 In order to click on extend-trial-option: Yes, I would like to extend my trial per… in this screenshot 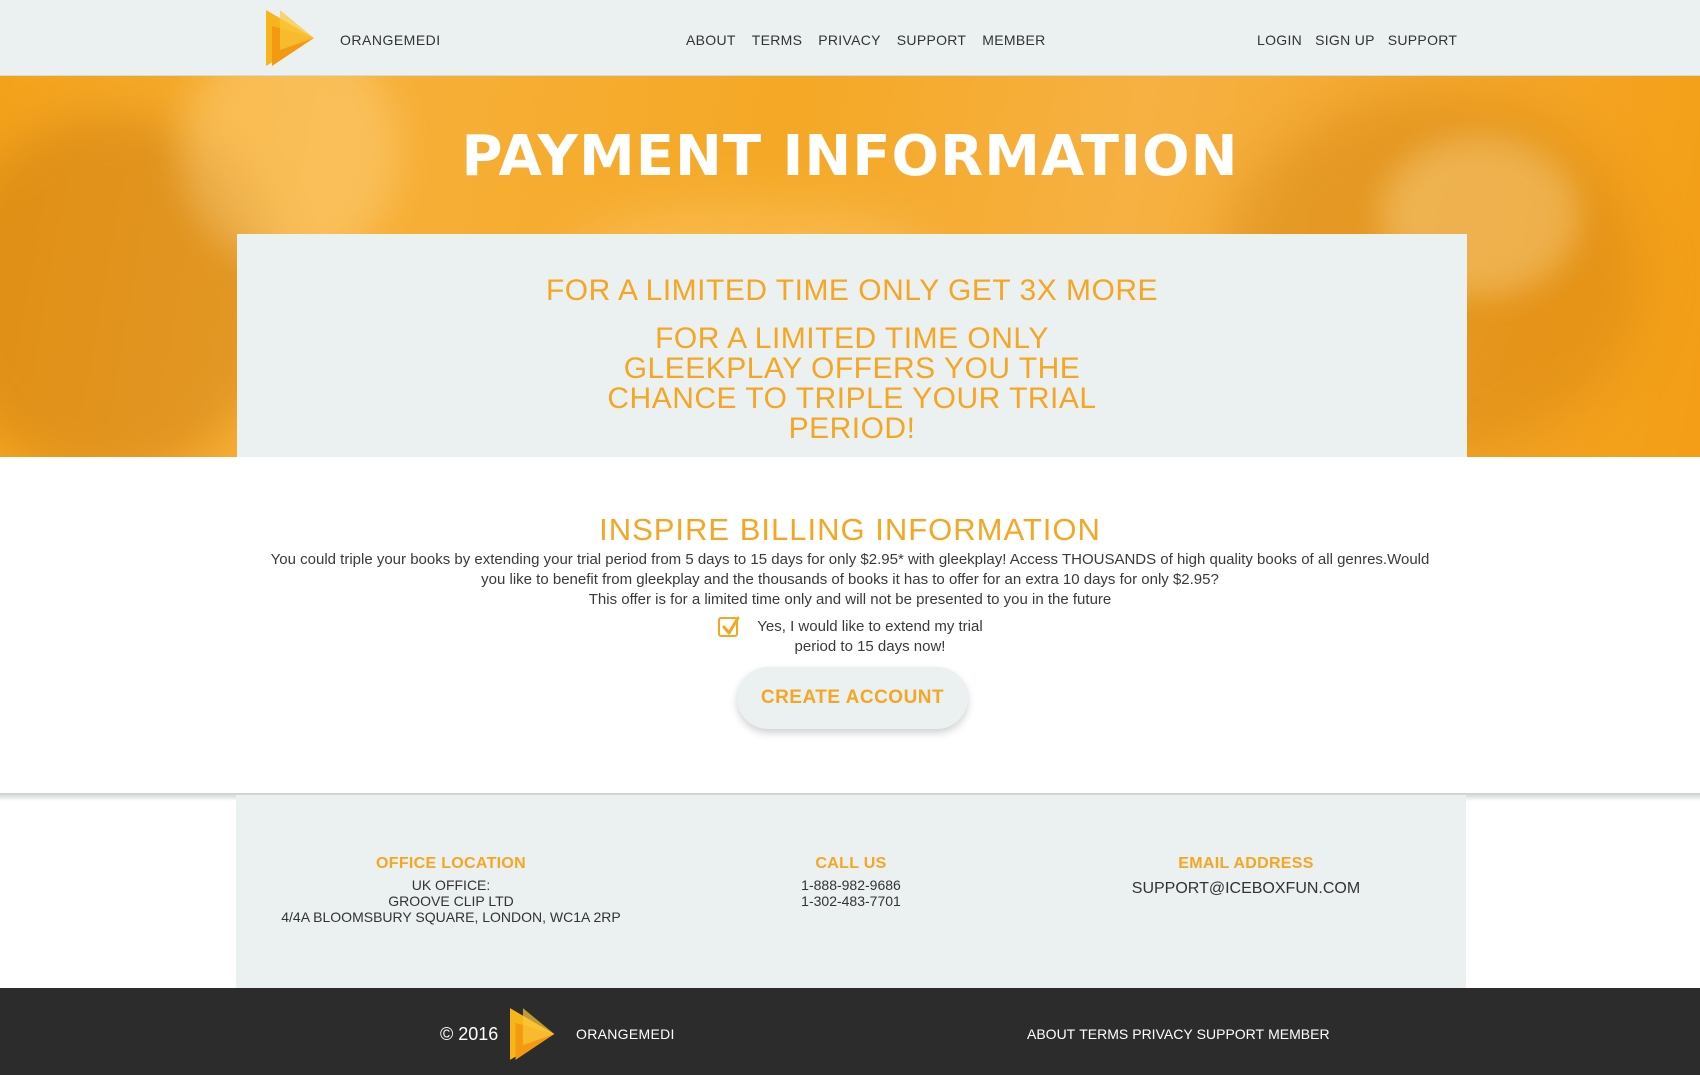, I will do `click(858, 636)`.